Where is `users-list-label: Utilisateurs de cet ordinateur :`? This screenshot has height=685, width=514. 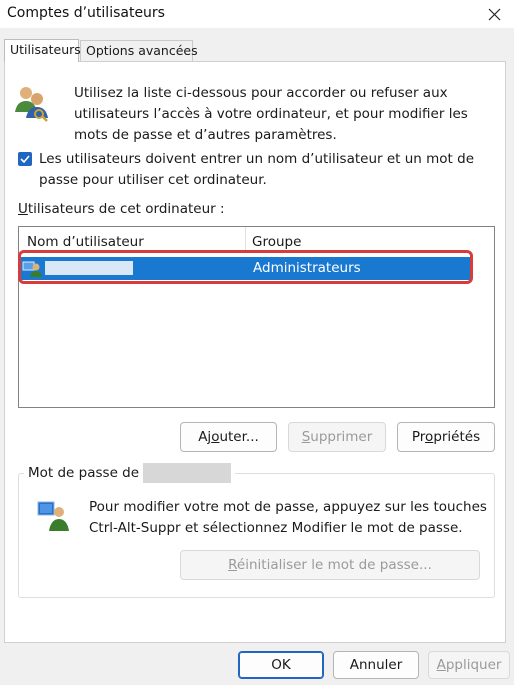 users-list-label: Utilisateurs de cet ordinateur : is located at coordinates (121, 209).